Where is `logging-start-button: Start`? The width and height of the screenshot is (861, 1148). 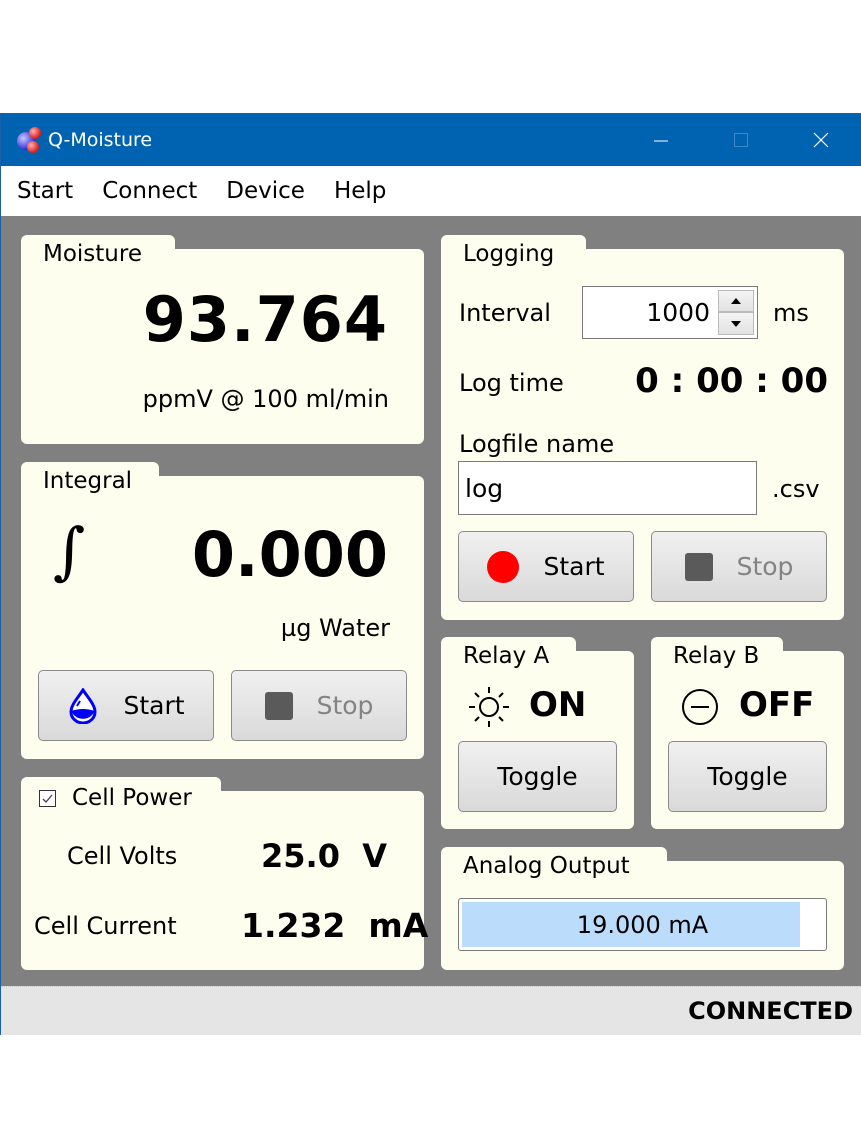 logging-start-button: Start is located at coordinates (546, 566).